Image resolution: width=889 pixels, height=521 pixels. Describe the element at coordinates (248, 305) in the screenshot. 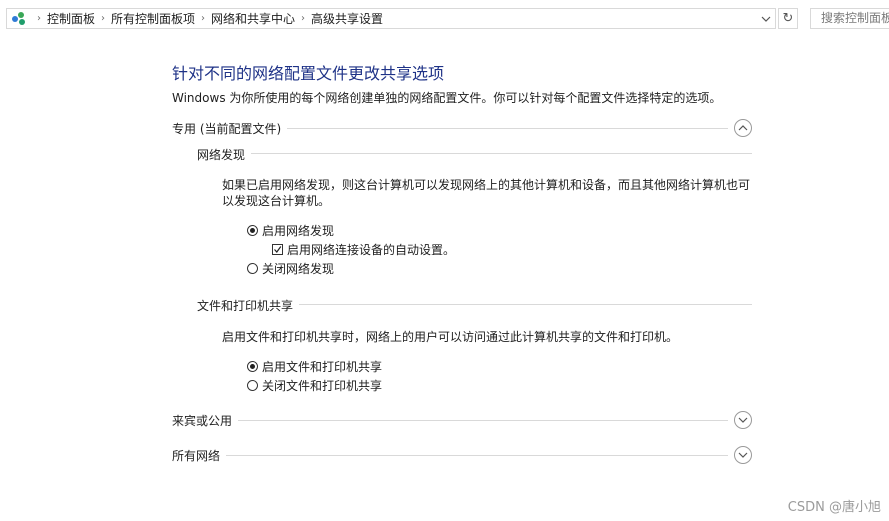

I see `file-printer-sharing-label: 文件和打印机共享` at that location.